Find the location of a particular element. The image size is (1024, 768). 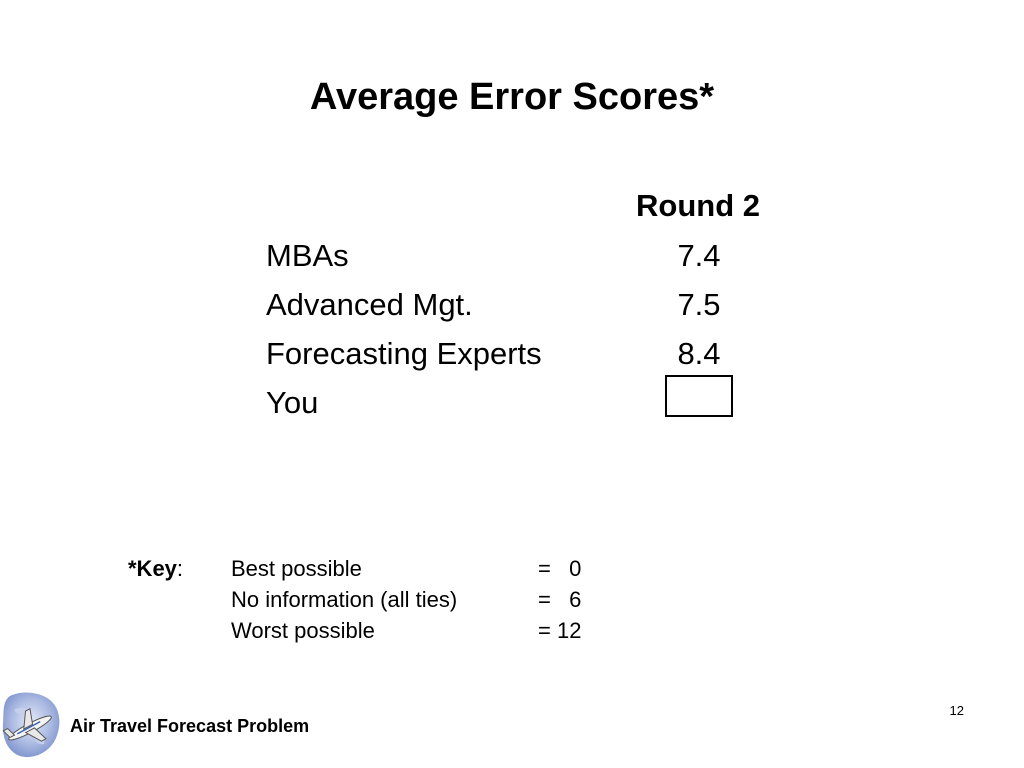

key-label-bold: *Key is located at coordinates (152, 568).